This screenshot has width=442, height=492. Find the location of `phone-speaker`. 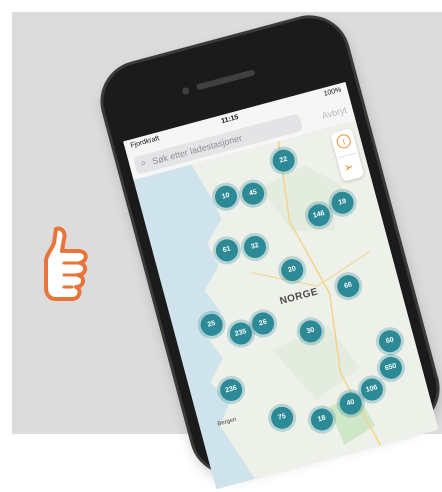

phone-speaker is located at coordinates (225, 80).